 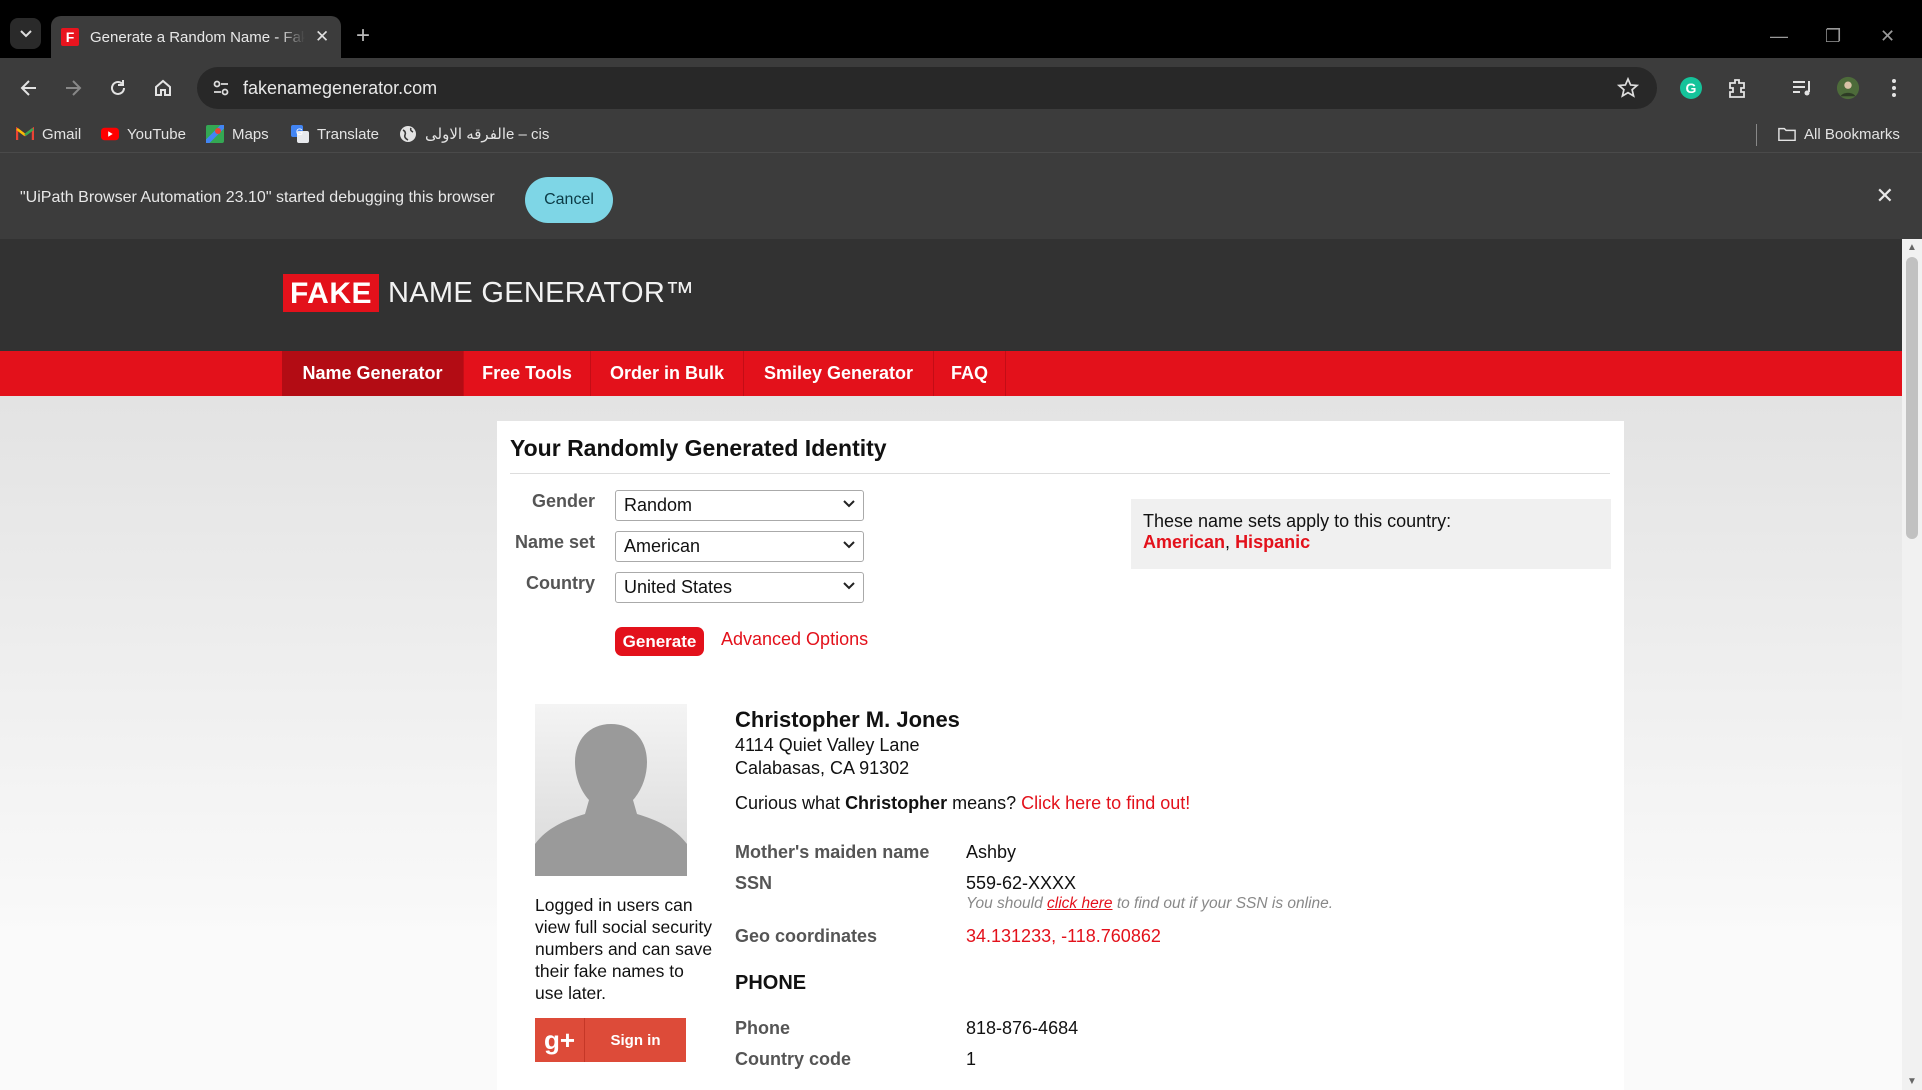 I want to click on address-bar: fakenamegenerator.com, so click(x=927, y=88).